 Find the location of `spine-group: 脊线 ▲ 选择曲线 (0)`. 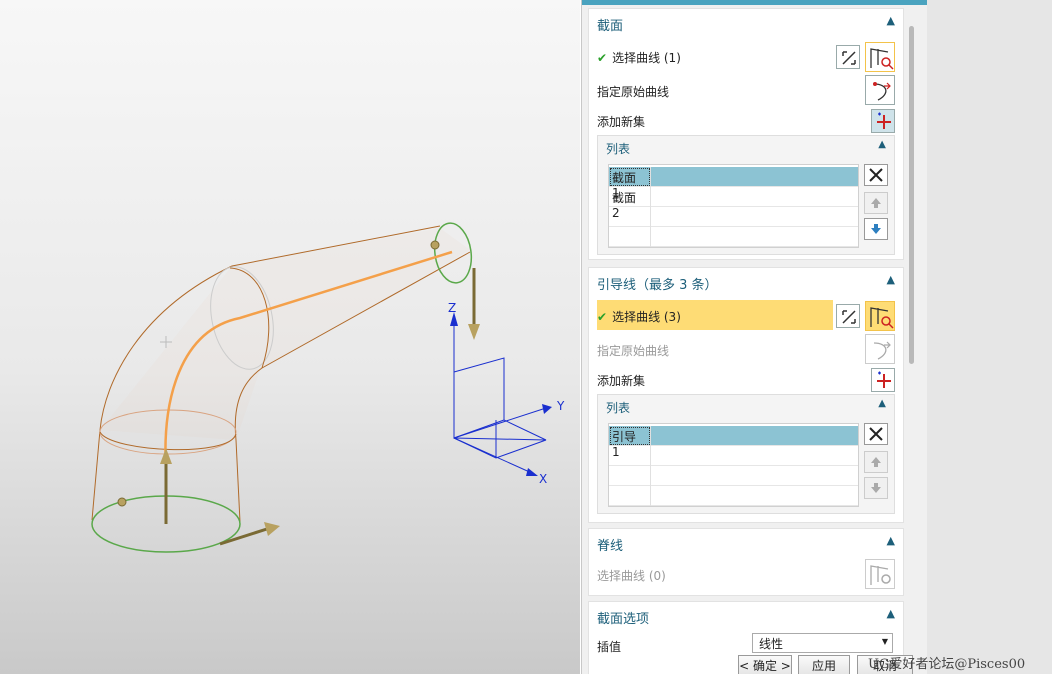

spine-group: 脊线 ▲ 选择曲线 (0) is located at coordinates (746, 562).